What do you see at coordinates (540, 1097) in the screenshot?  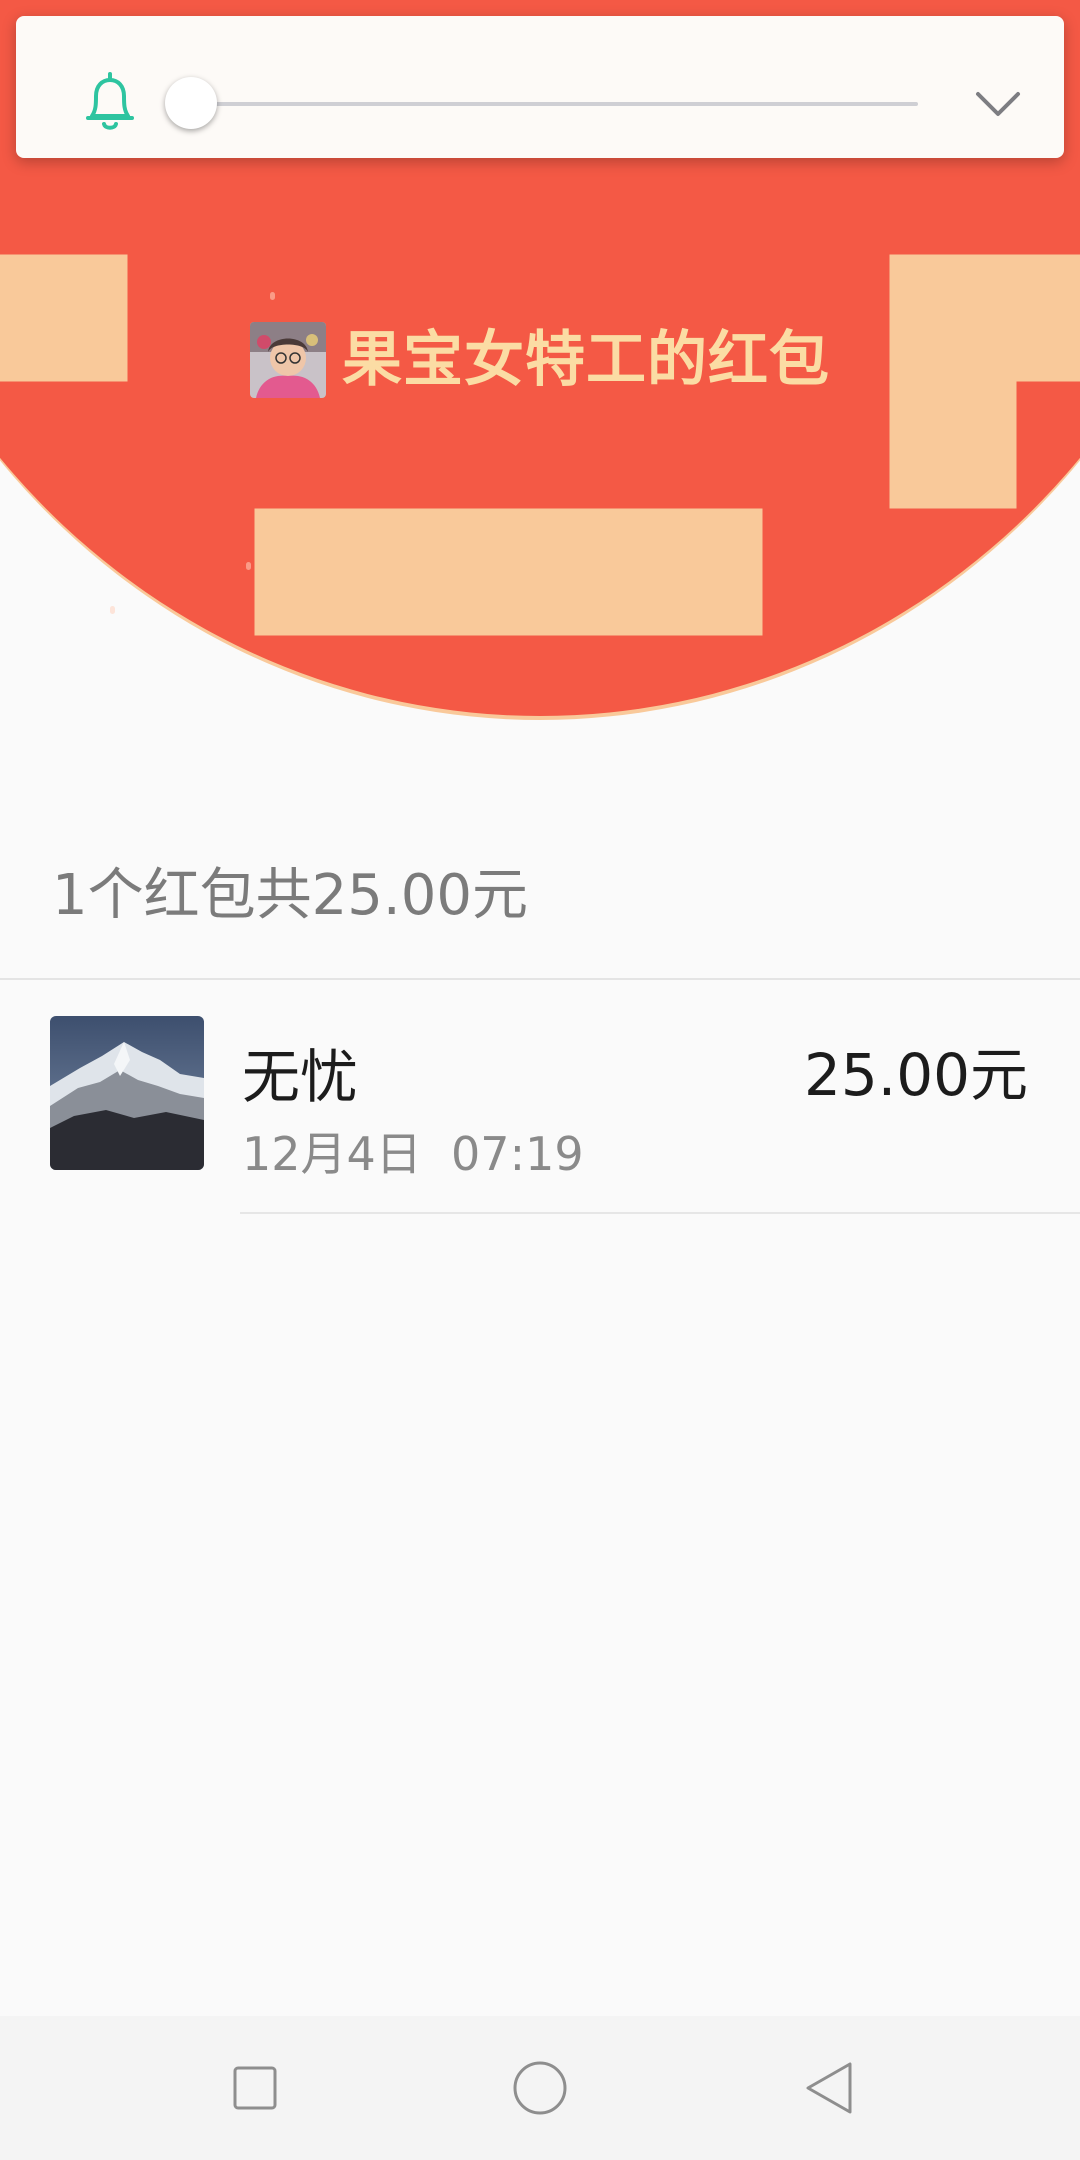 I see `receiver-list-item: 无忧 12月4日 07:19 25.00元` at bounding box center [540, 1097].